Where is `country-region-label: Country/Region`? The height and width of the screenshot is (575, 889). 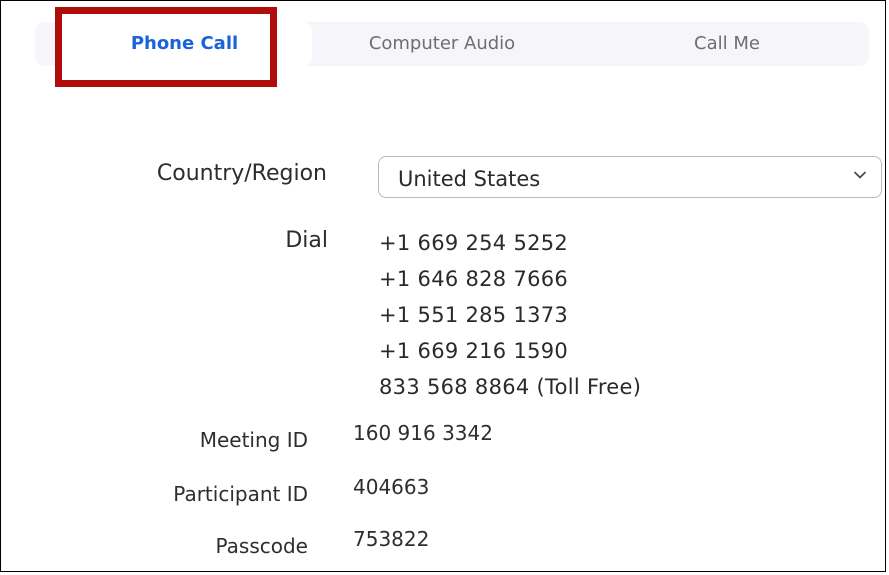
country-region-label: Country/Region is located at coordinates (241, 173).